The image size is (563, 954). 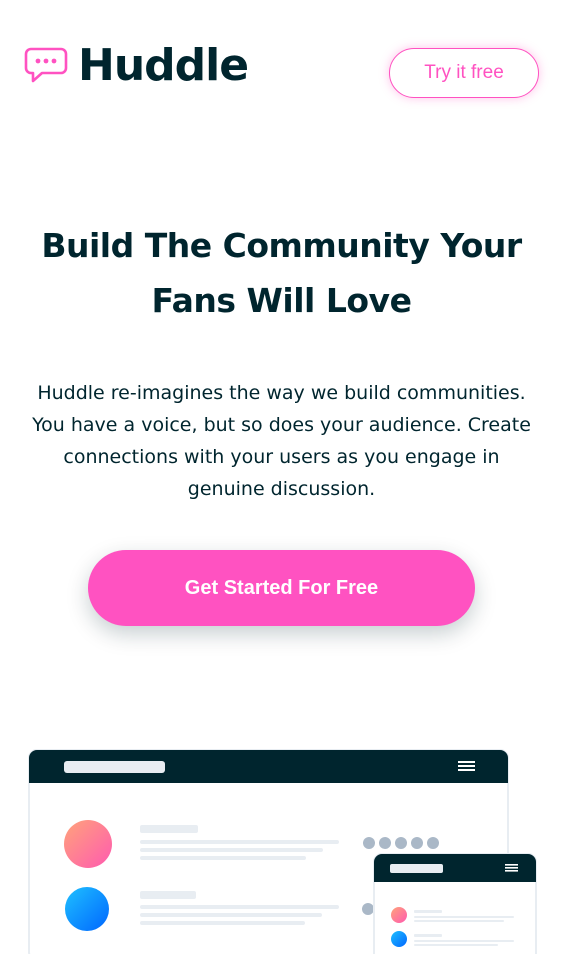 I want to click on get-started-button: Get Started For Free, so click(x=281, y=588).